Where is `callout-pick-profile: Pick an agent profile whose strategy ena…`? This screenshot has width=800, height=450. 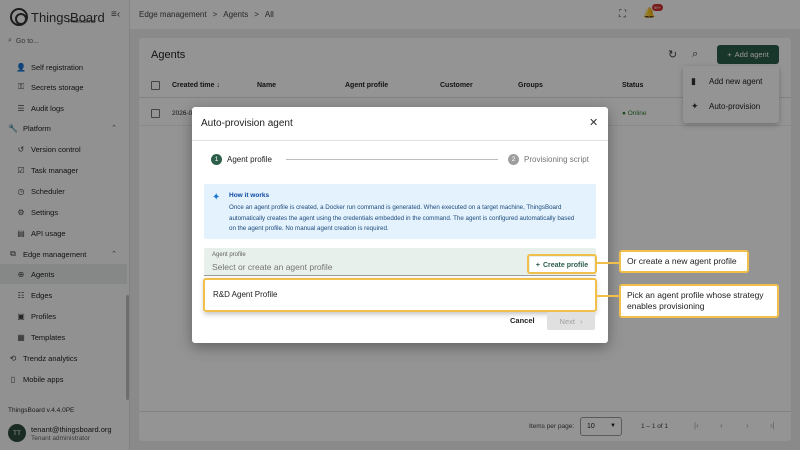 callout-pick-profile: Pick an agent profile whose strategy ena… is located at coordinates (699, 301).